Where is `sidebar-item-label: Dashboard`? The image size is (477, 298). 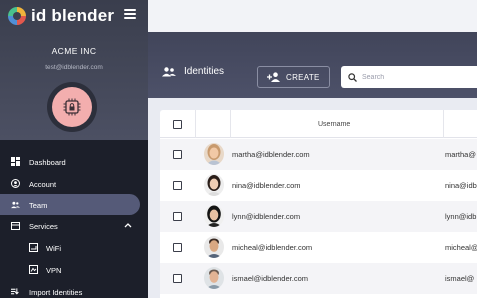 sidebar-item-label: Dashboard is located at coordinates (47, 162).